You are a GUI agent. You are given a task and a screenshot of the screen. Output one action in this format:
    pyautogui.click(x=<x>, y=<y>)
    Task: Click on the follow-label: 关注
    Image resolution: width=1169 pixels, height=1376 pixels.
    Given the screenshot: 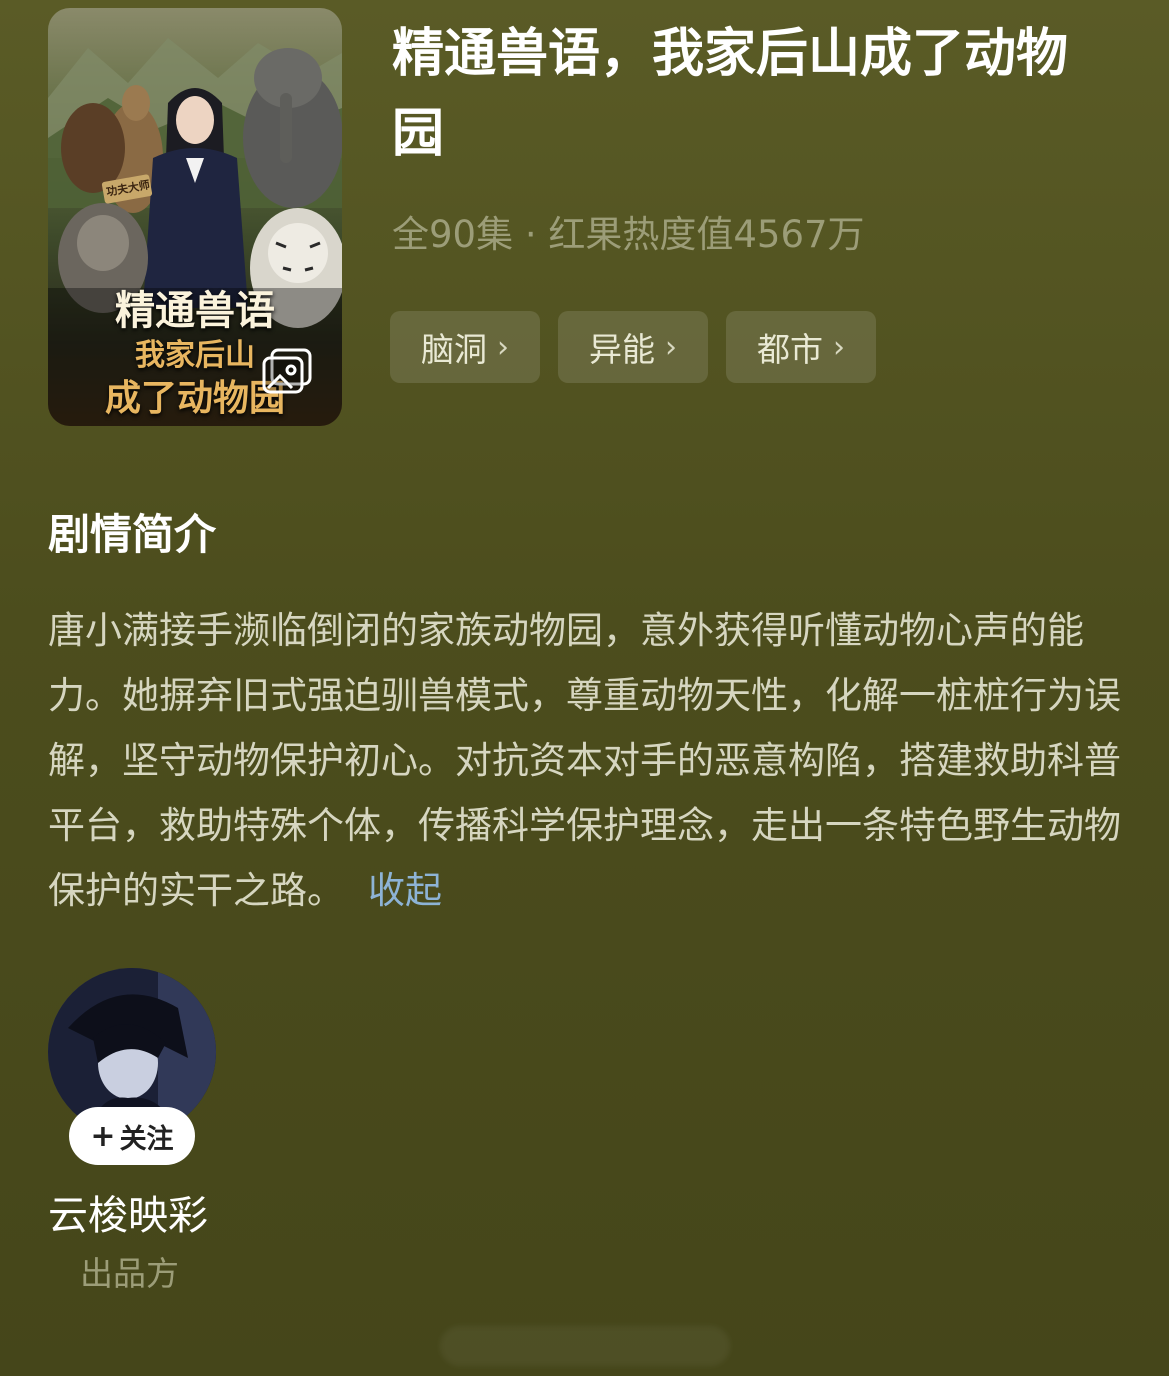 What is the action you would take?
    pyautogui.click(x=146, y=1139)
    